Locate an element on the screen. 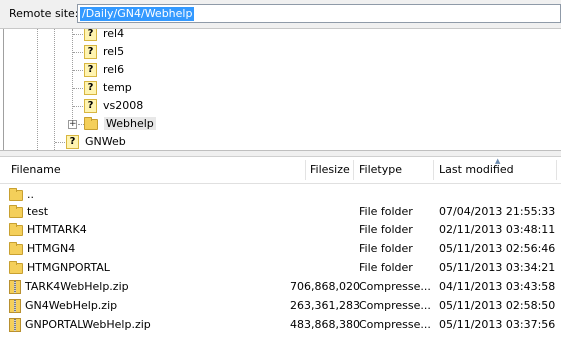 Image resolution: width=561 pixels, height=348 pixels. remote-site-bar: Remote site: /Daily/GN4/Webhelp is located at coordinates (280, 14).